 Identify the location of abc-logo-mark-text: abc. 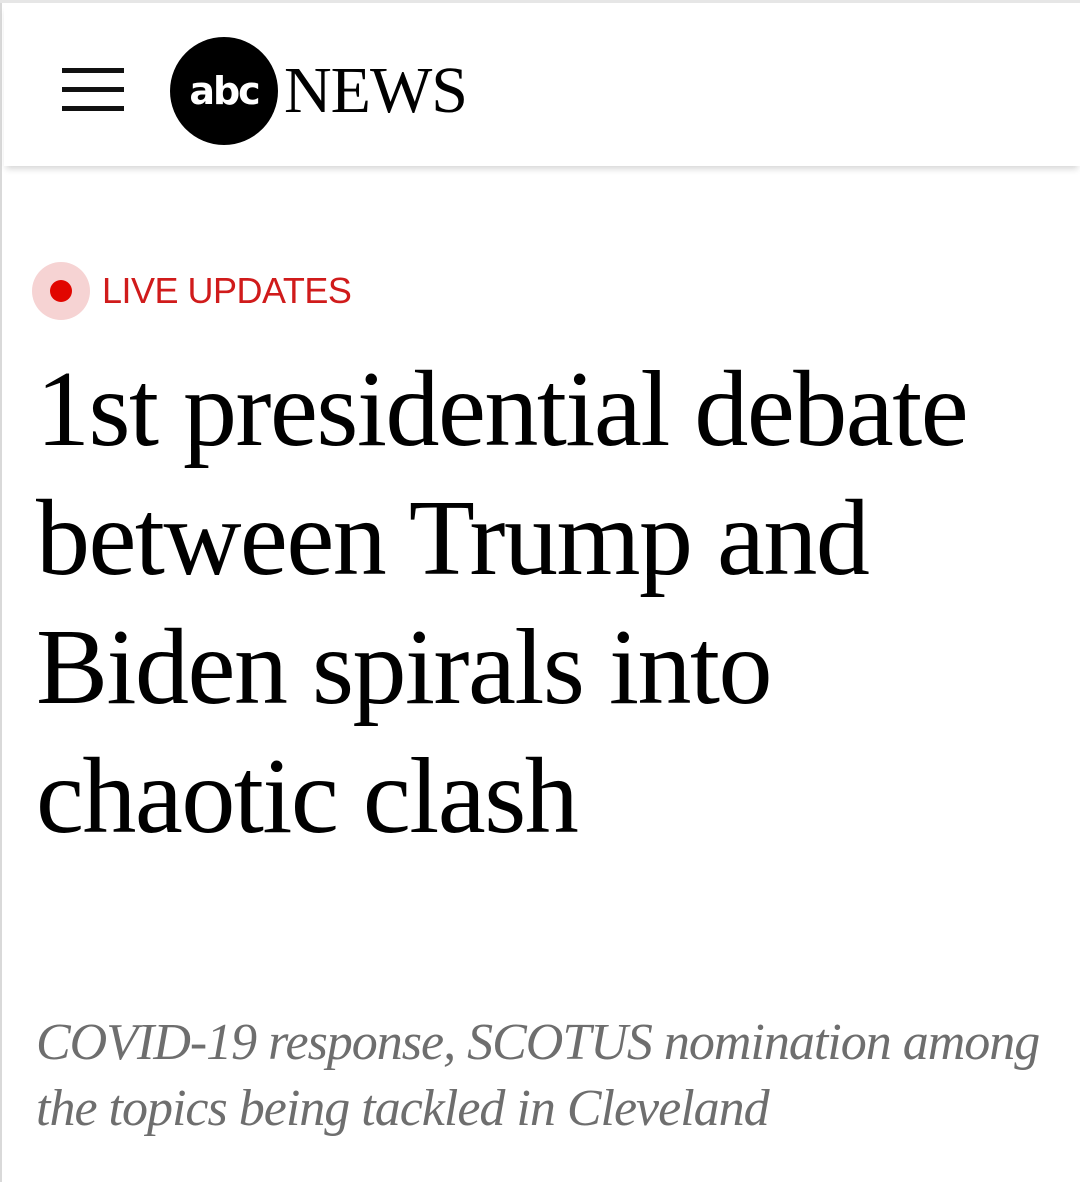
(224, 91).